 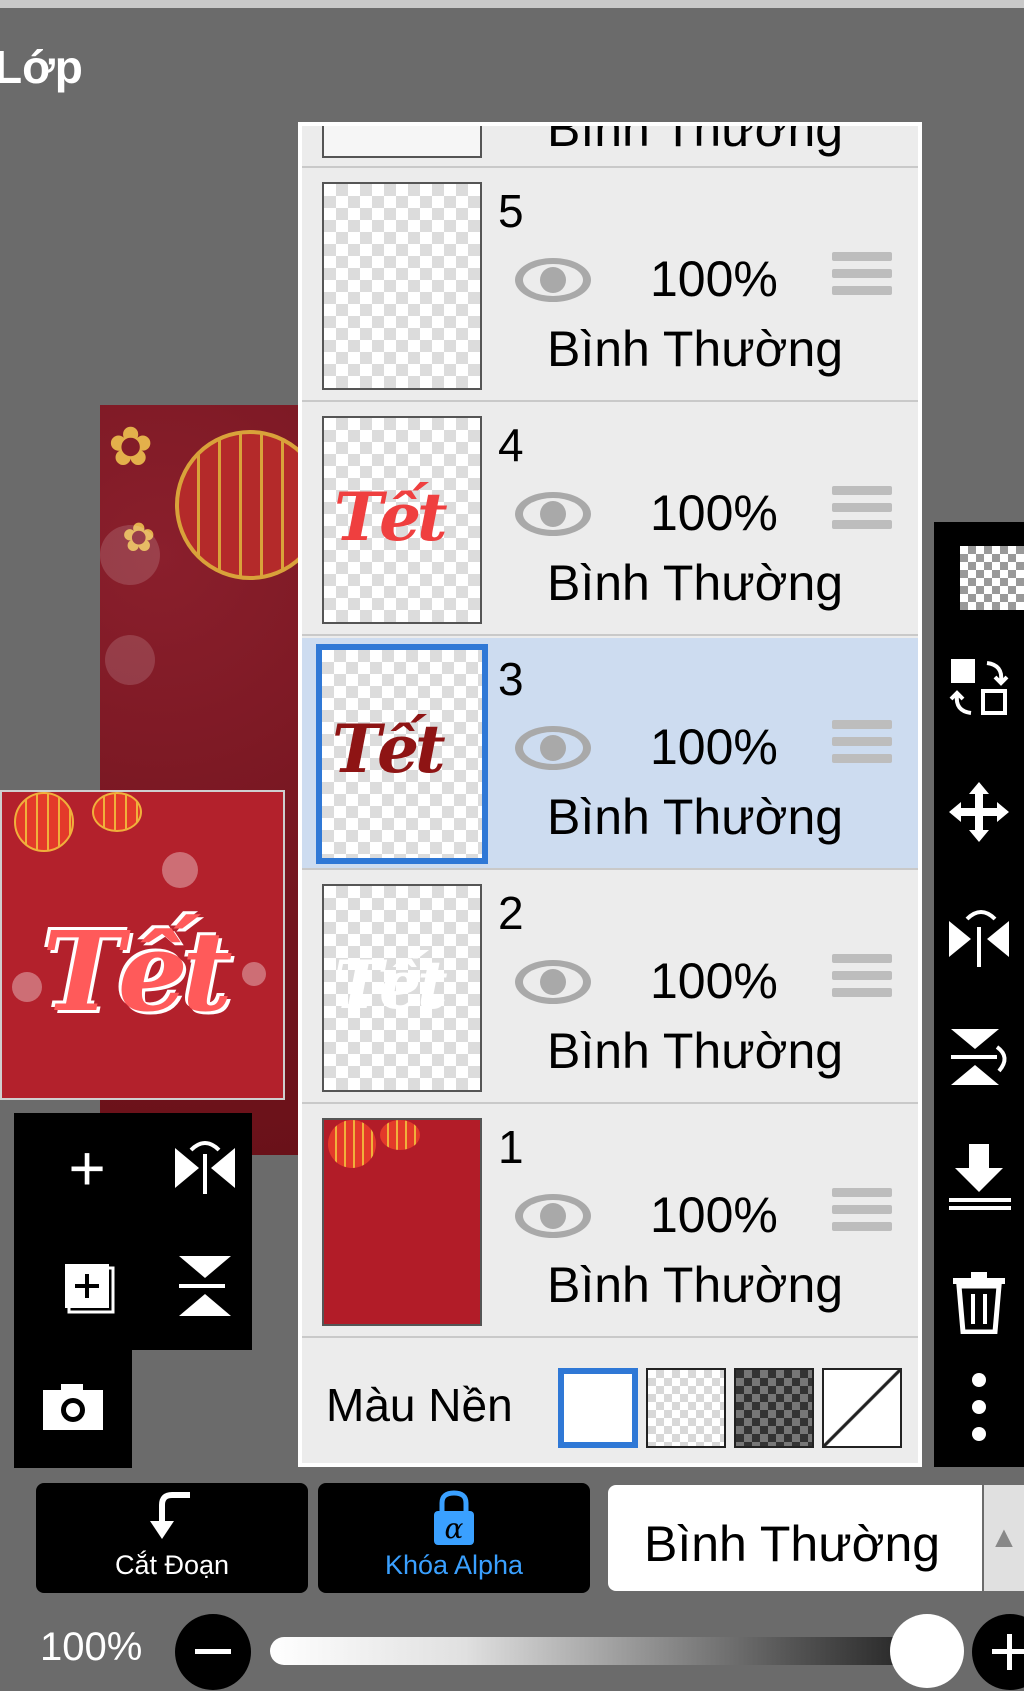 I want to click on camera-button, so click(x=73, y=1406).